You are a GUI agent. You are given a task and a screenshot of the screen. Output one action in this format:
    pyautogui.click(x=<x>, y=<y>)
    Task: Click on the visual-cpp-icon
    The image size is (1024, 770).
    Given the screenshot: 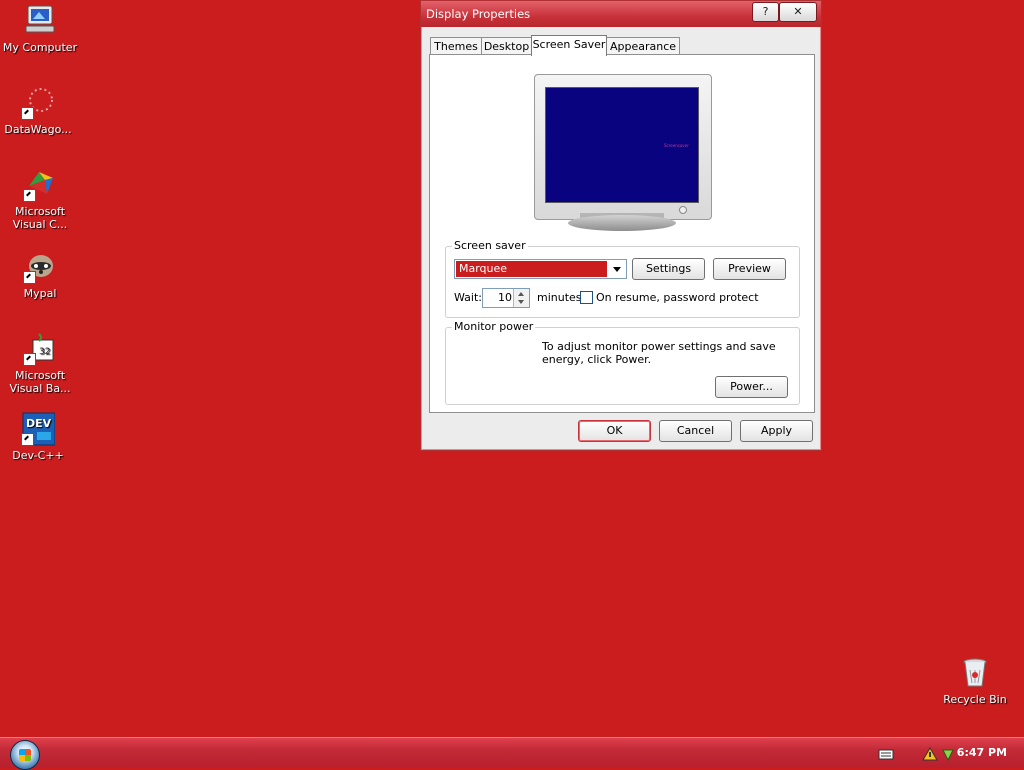 What is the action you would take?
    pyautogui.click(x=40, y=185)
    